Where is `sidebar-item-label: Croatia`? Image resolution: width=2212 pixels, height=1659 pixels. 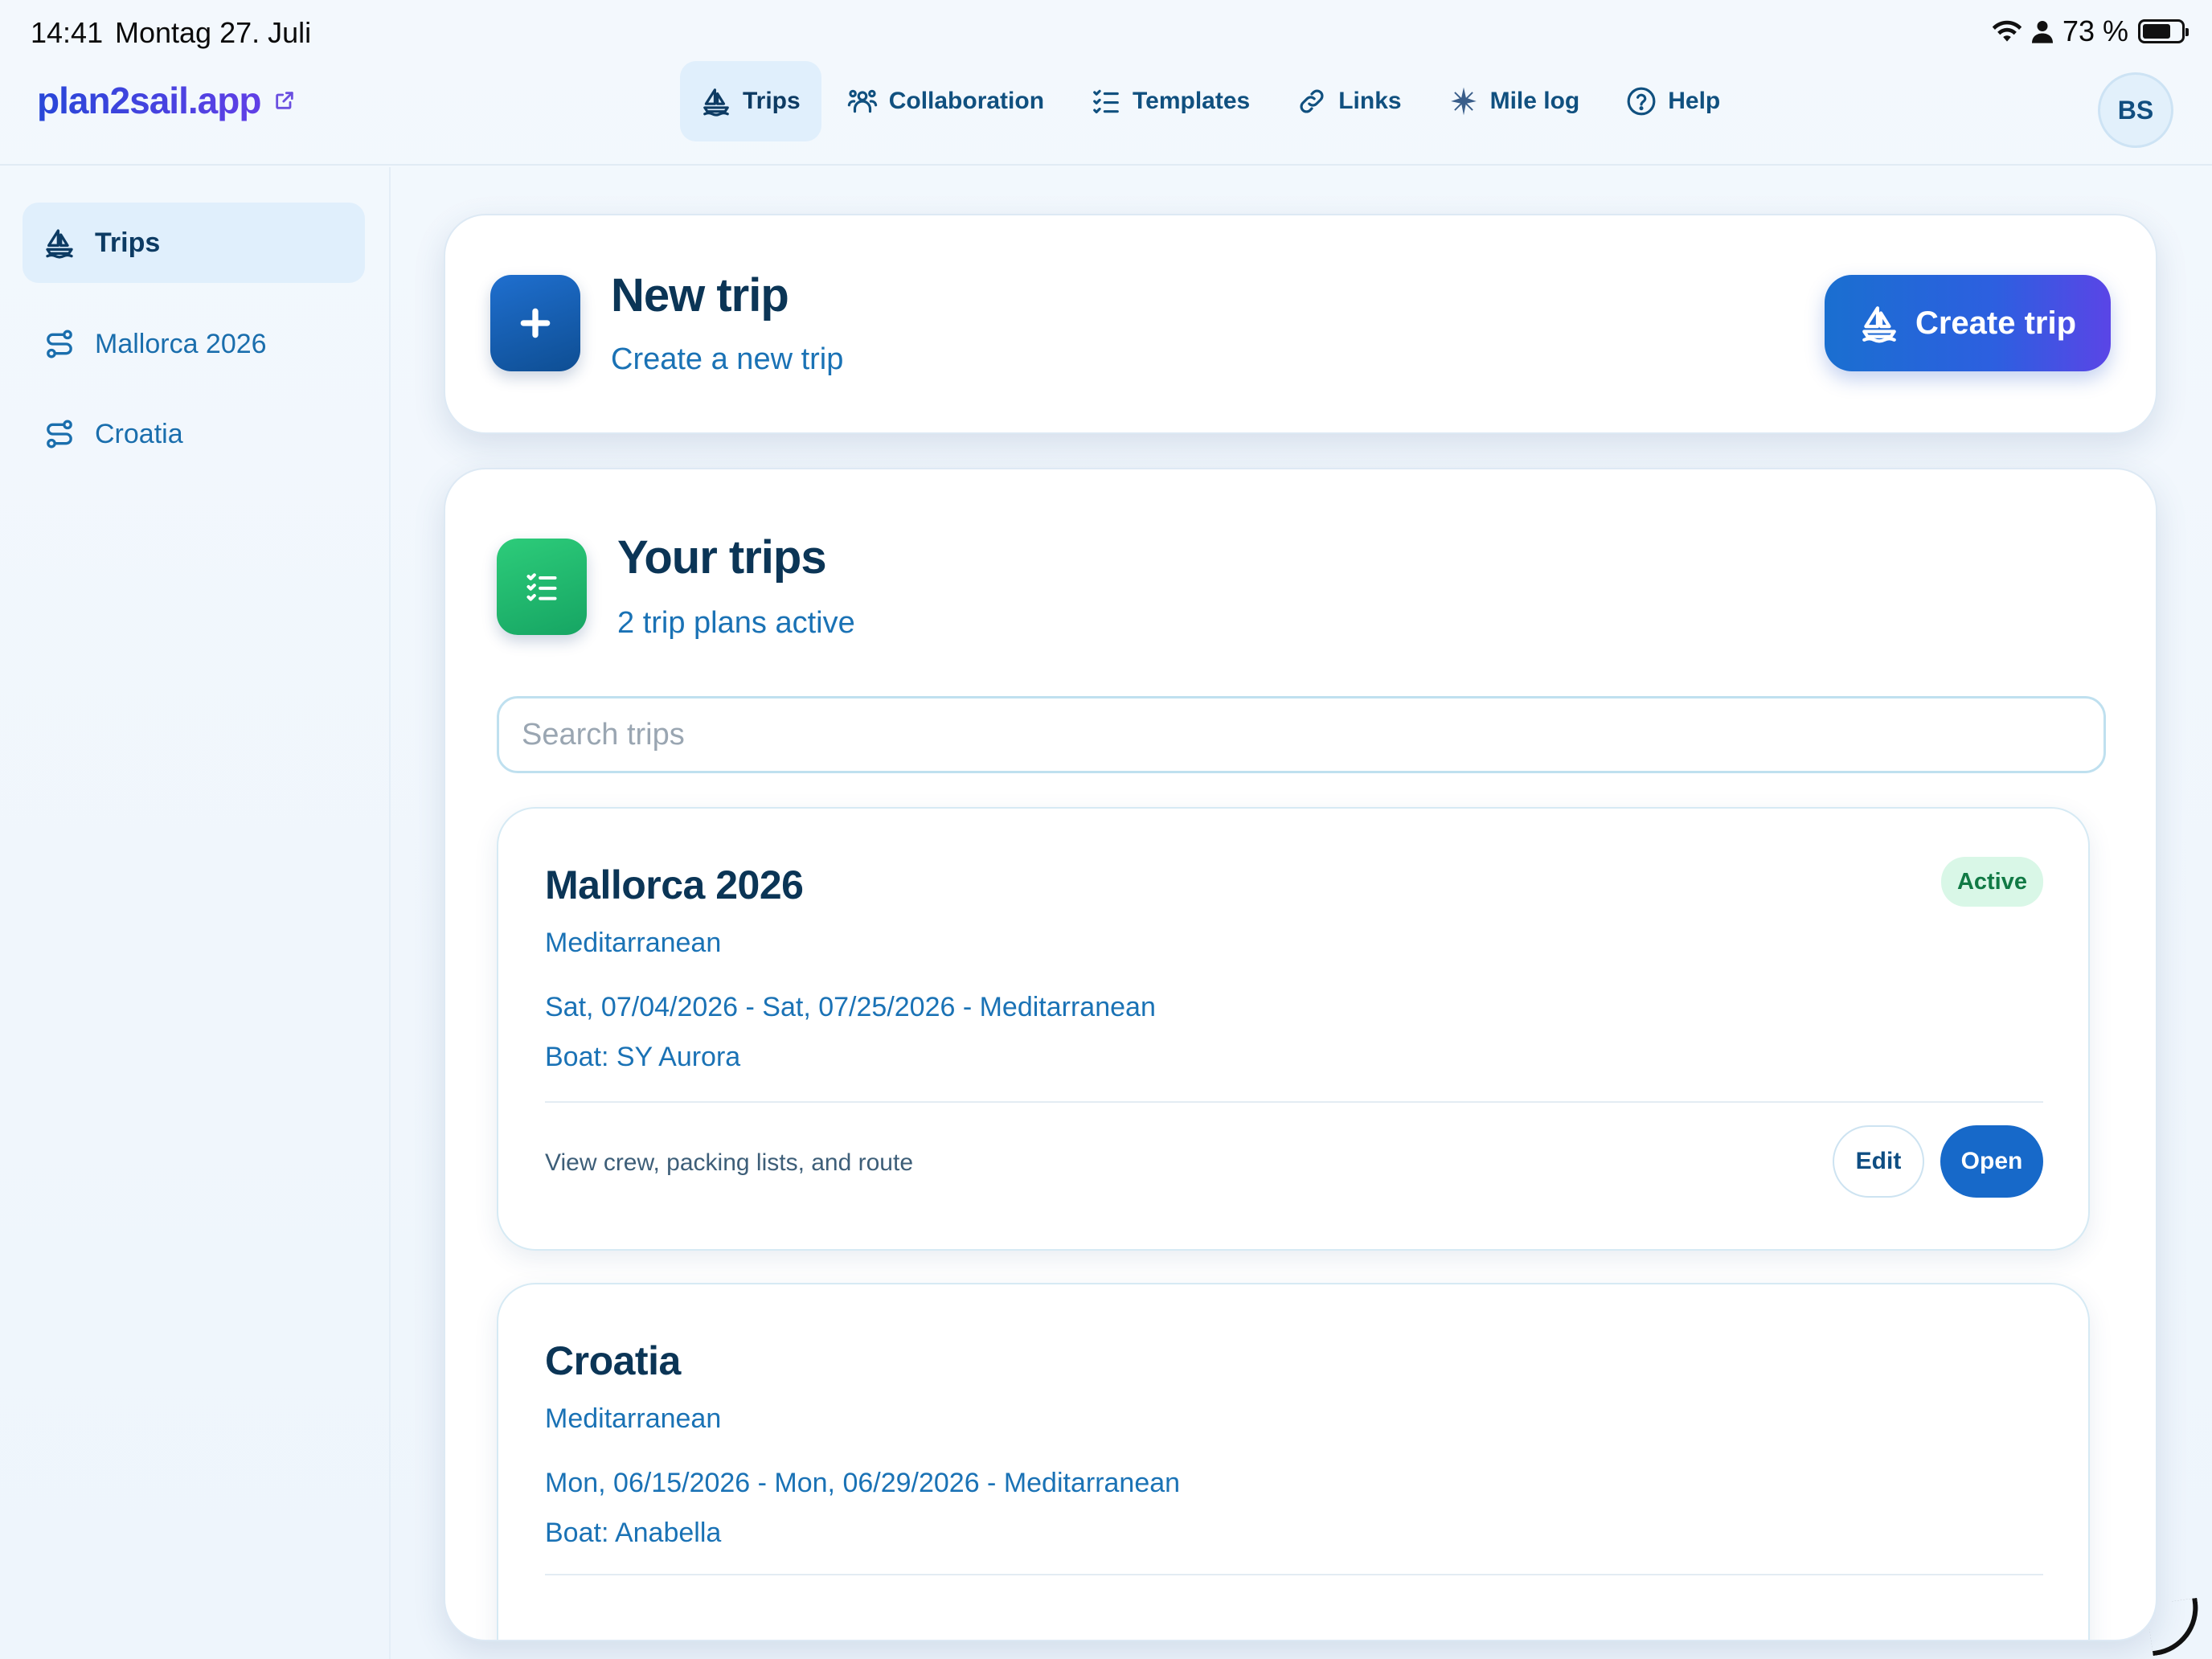
sidebar-item-label: Croatia is located at coordinates (139, 433).